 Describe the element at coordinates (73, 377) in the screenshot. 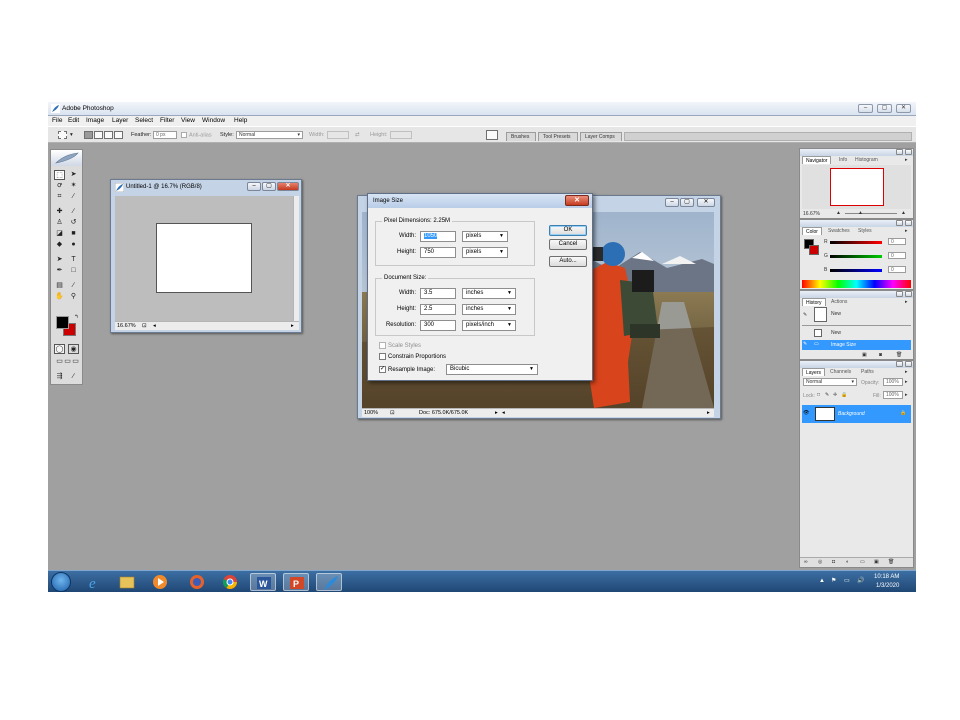

I see `imageready-feather-icon: ∕` at that location.